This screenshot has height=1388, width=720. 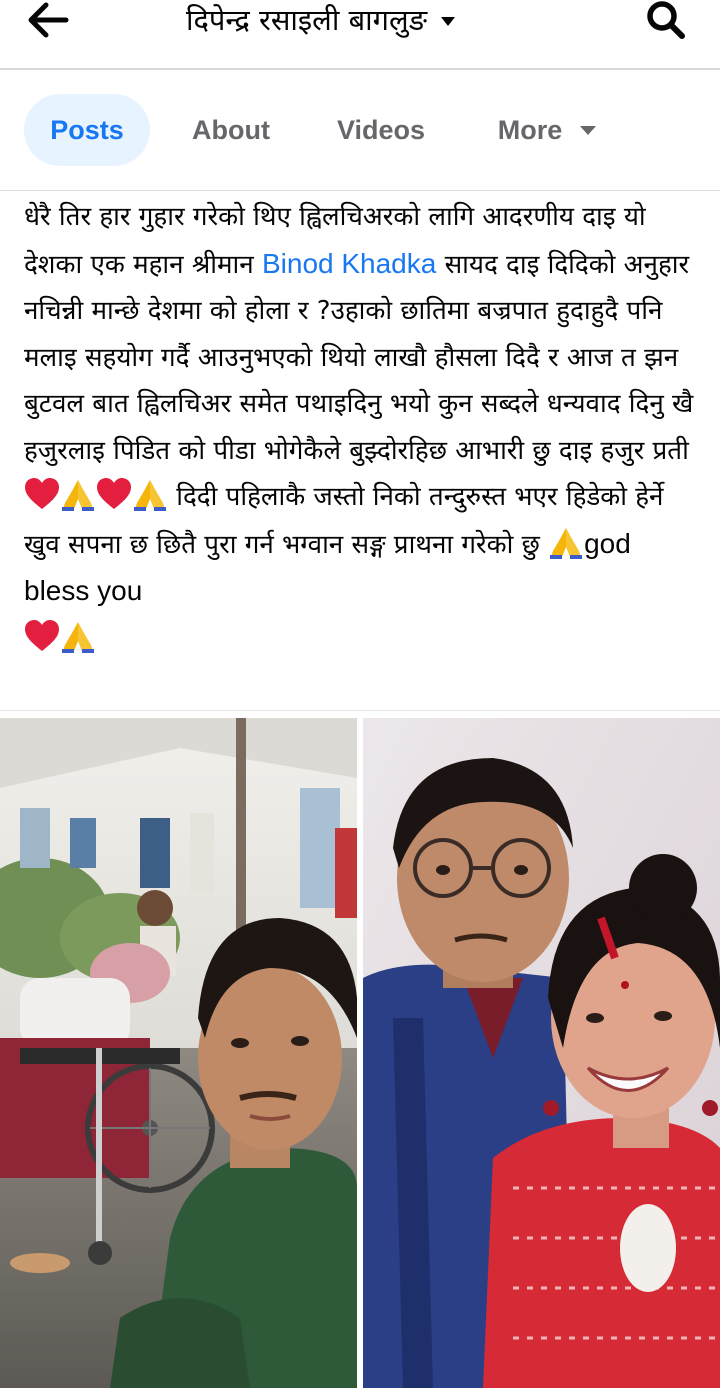 I want to click on back-arrow-icon, so click(x=48, y=20).